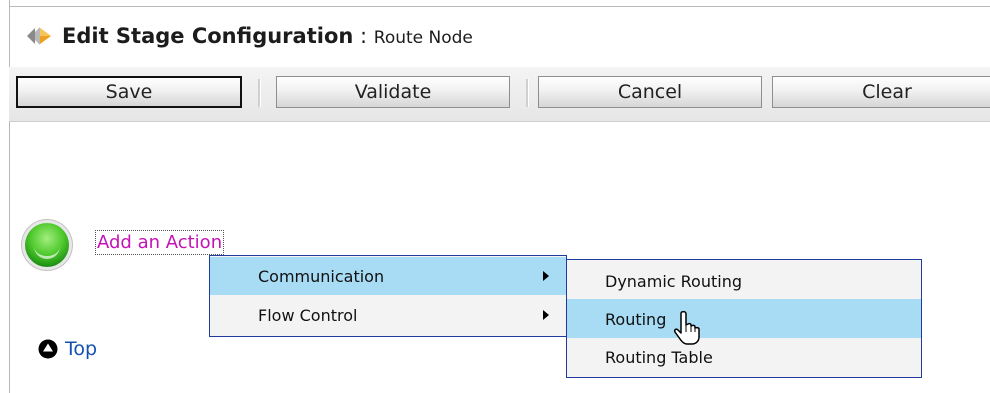 The height and width of the screenshot is (393, 990). I want to click on stage-config-icon, so click(39, 36).